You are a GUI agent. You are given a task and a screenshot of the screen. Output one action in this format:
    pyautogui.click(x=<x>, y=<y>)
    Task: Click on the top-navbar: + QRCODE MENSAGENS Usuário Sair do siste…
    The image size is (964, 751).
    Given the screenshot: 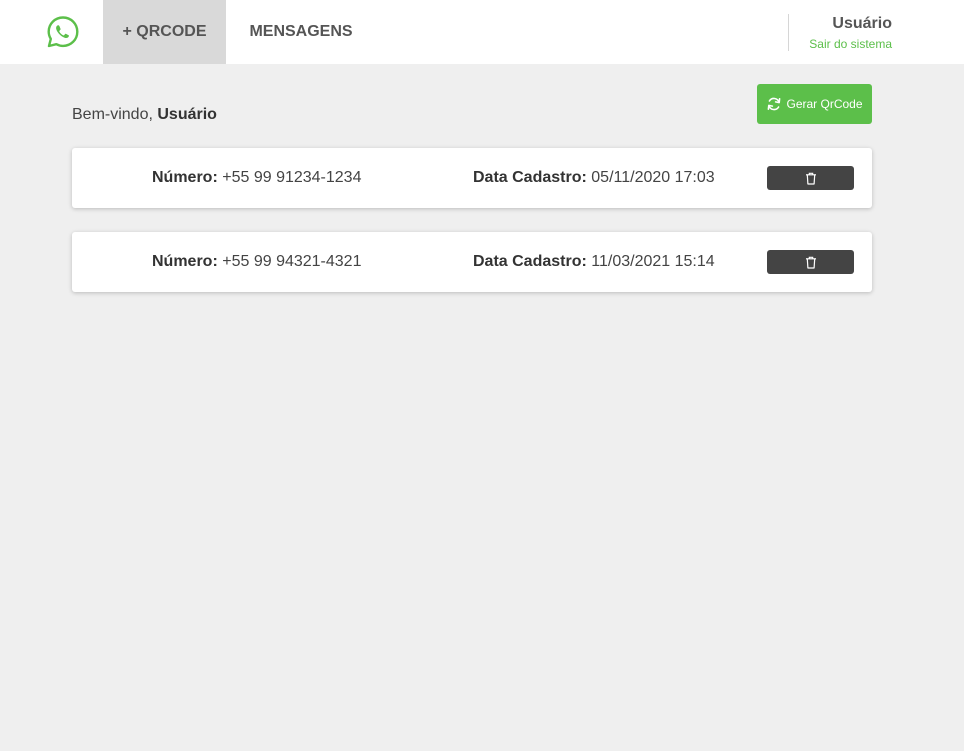 What is the action you would take?
    pyautogui.click(x=482, y=32)
    